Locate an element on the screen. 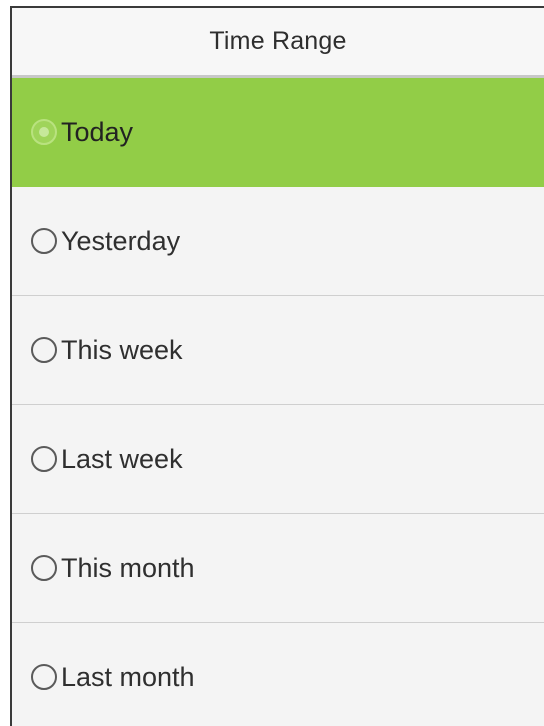 The height and width of the screenshot is (726, 544). option-label: Yesterday is located at coordinates (121, 240).